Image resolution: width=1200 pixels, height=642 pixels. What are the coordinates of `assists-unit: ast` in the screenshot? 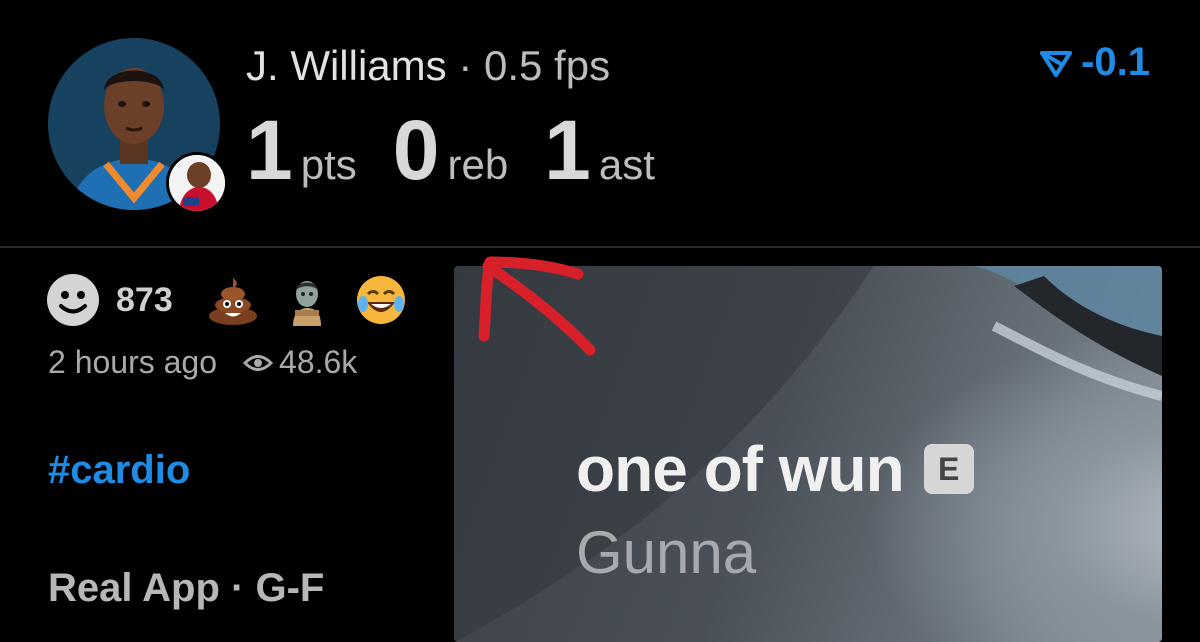 It's located at (626, 164).